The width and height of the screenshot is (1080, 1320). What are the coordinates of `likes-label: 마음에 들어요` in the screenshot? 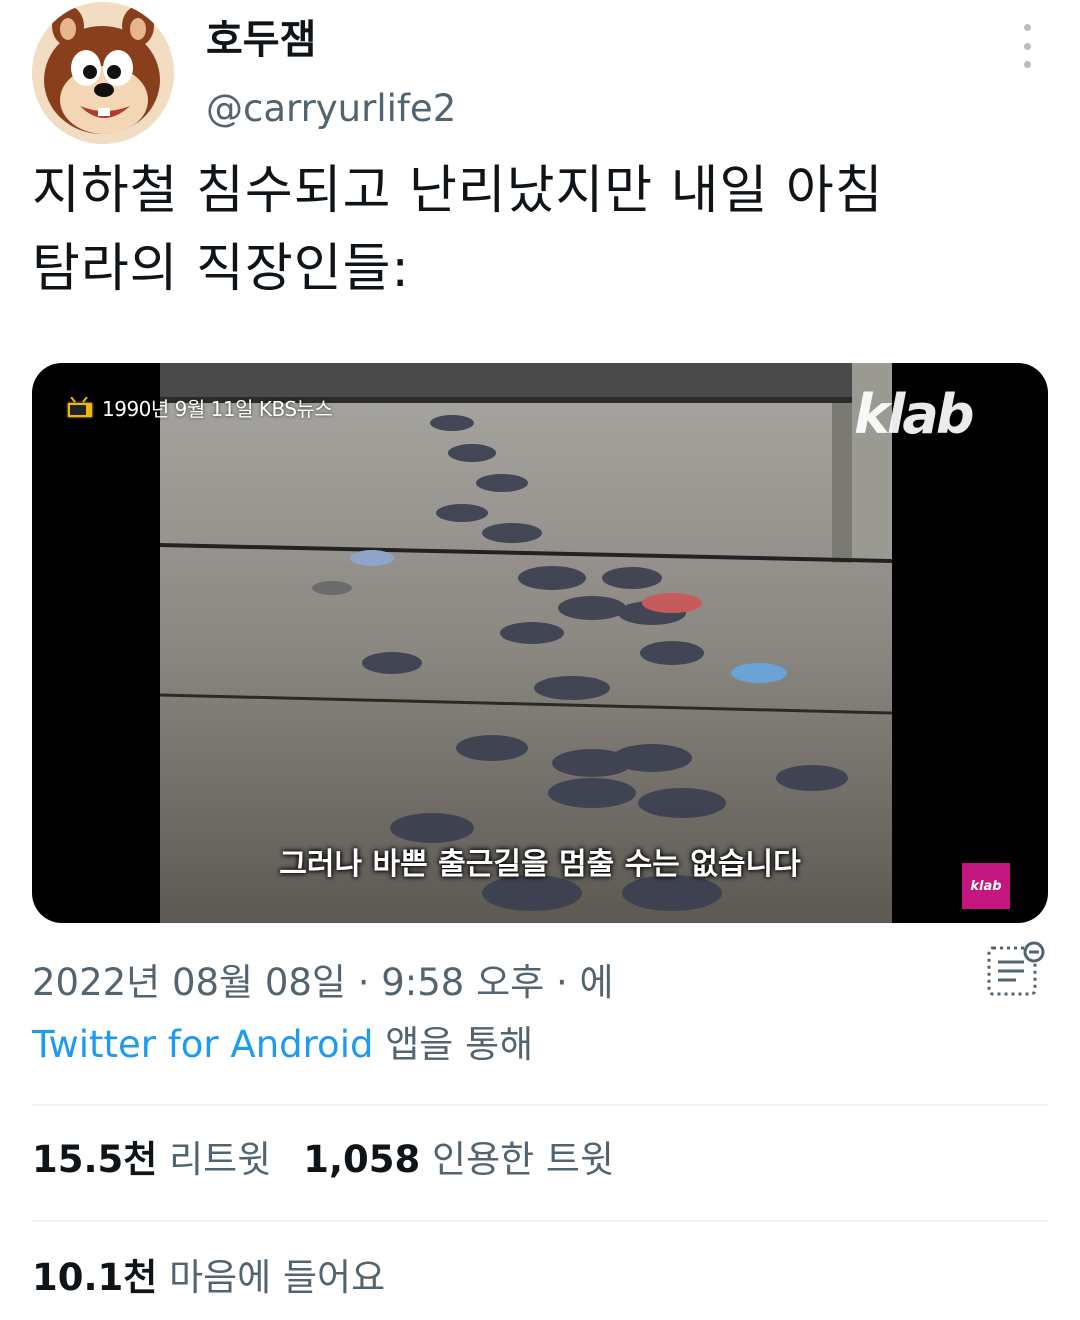 It's located at (271, 1277).